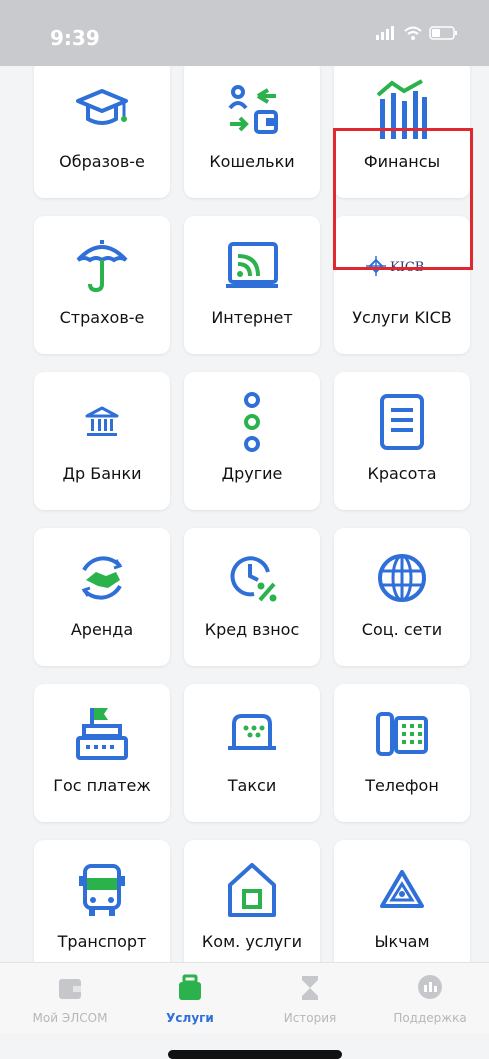 The image size is (489, 1059). Describe the element at coordinates (102, 132) in the screenshot. I see `service-tile-education: Образов-е` at that location.